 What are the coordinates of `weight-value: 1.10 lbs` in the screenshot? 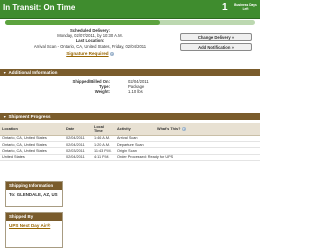 It's located at (135, 92).